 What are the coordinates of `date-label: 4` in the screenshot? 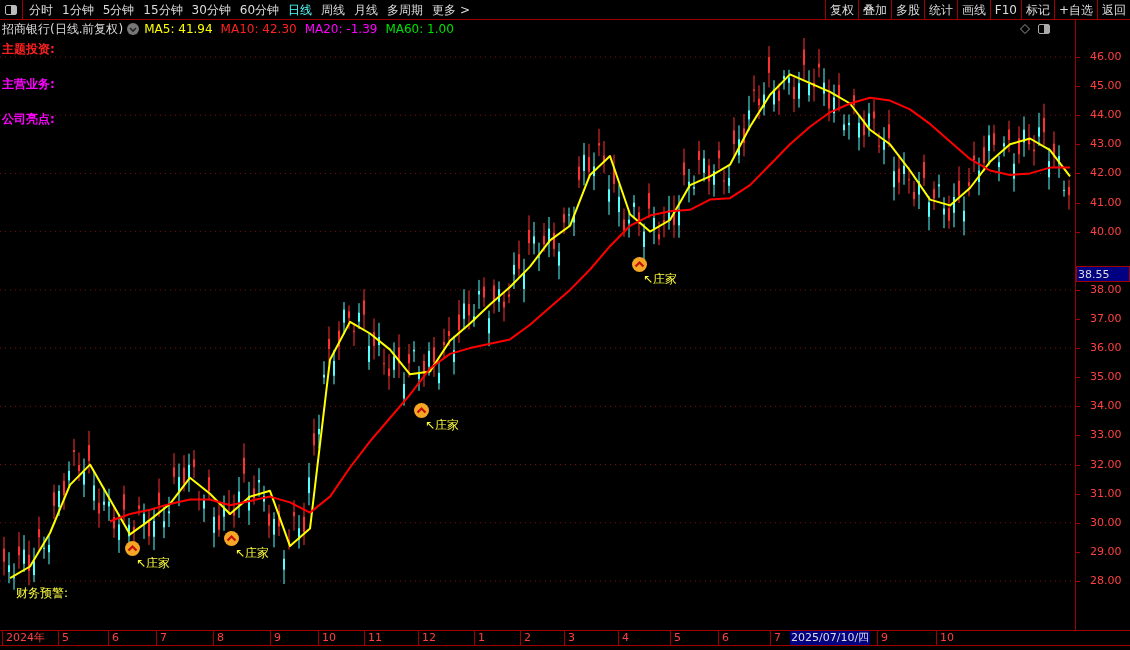 It's located at (623, 638).